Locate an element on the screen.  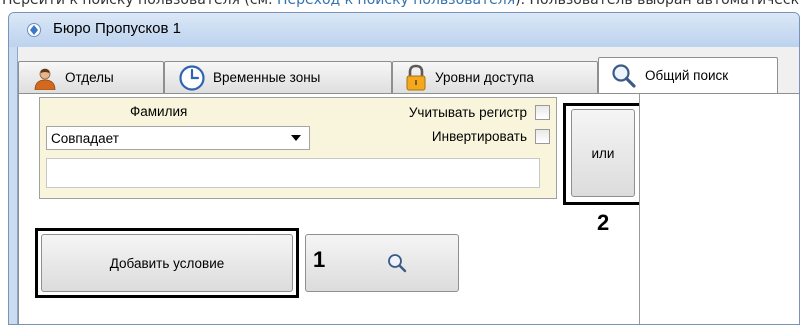
invert-option: Инвертировать is located at coordinates (491, 136).